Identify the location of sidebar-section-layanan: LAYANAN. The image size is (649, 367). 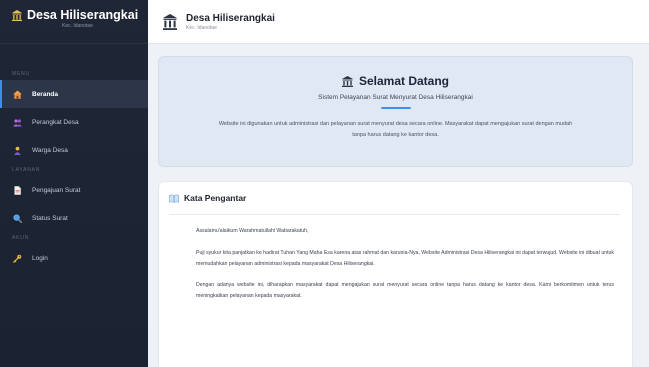
(26, 170).